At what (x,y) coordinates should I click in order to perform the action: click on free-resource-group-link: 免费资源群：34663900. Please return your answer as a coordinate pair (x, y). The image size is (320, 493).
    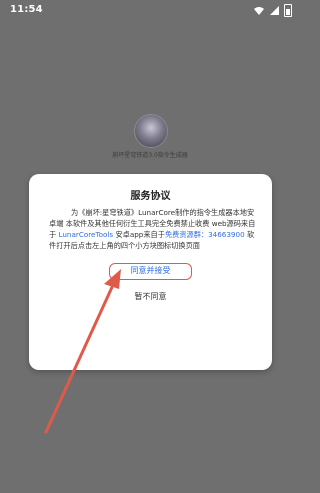
    Looking at the image, I should click on (205, 234).